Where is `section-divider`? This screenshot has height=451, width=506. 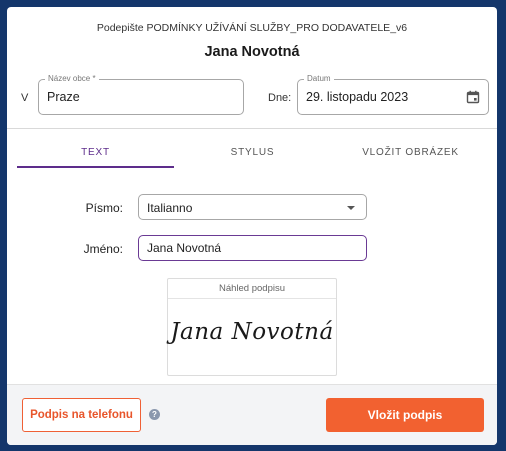 section-divider is located at coordinates (252, 128).